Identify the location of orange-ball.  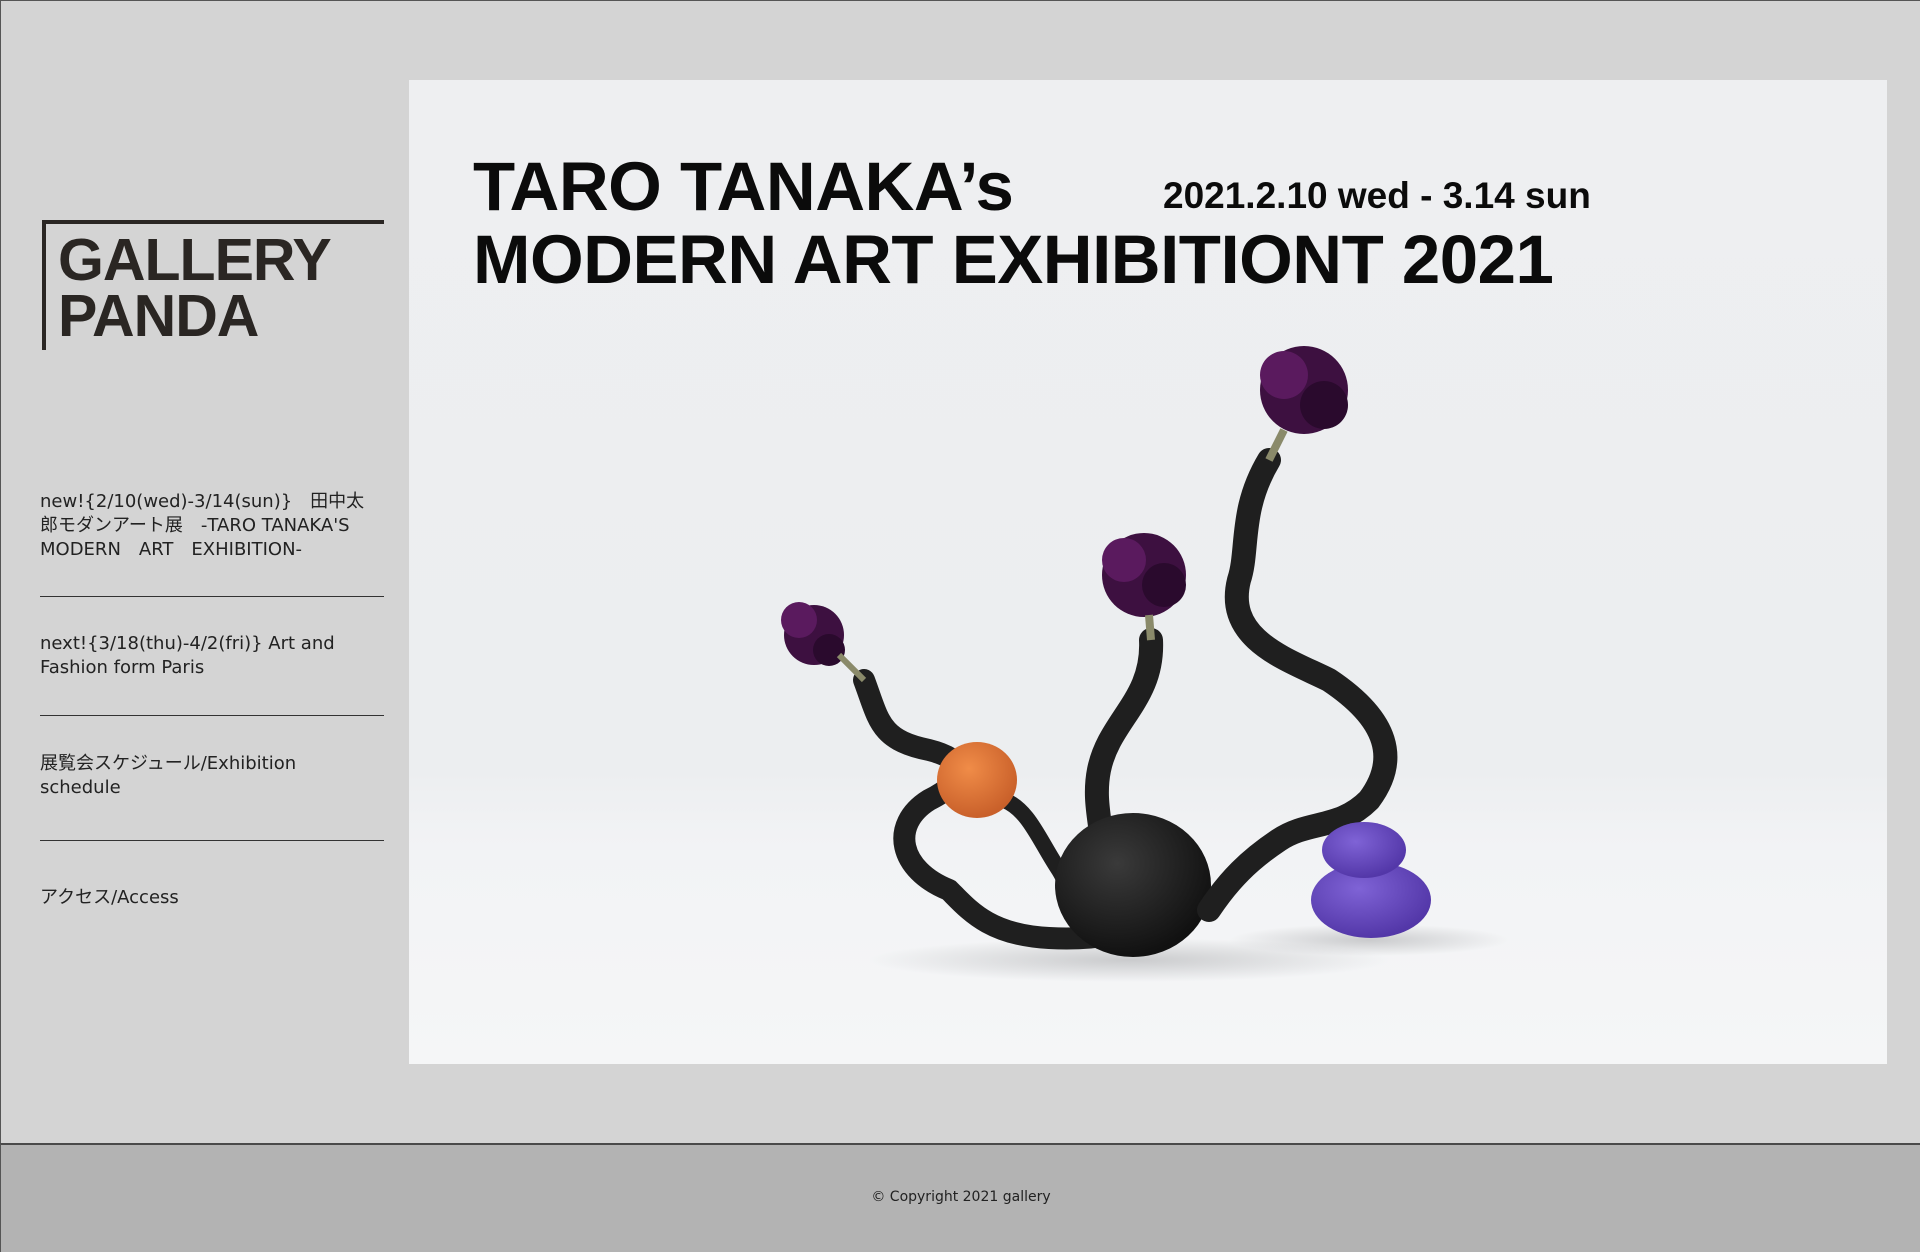
(977, 780).